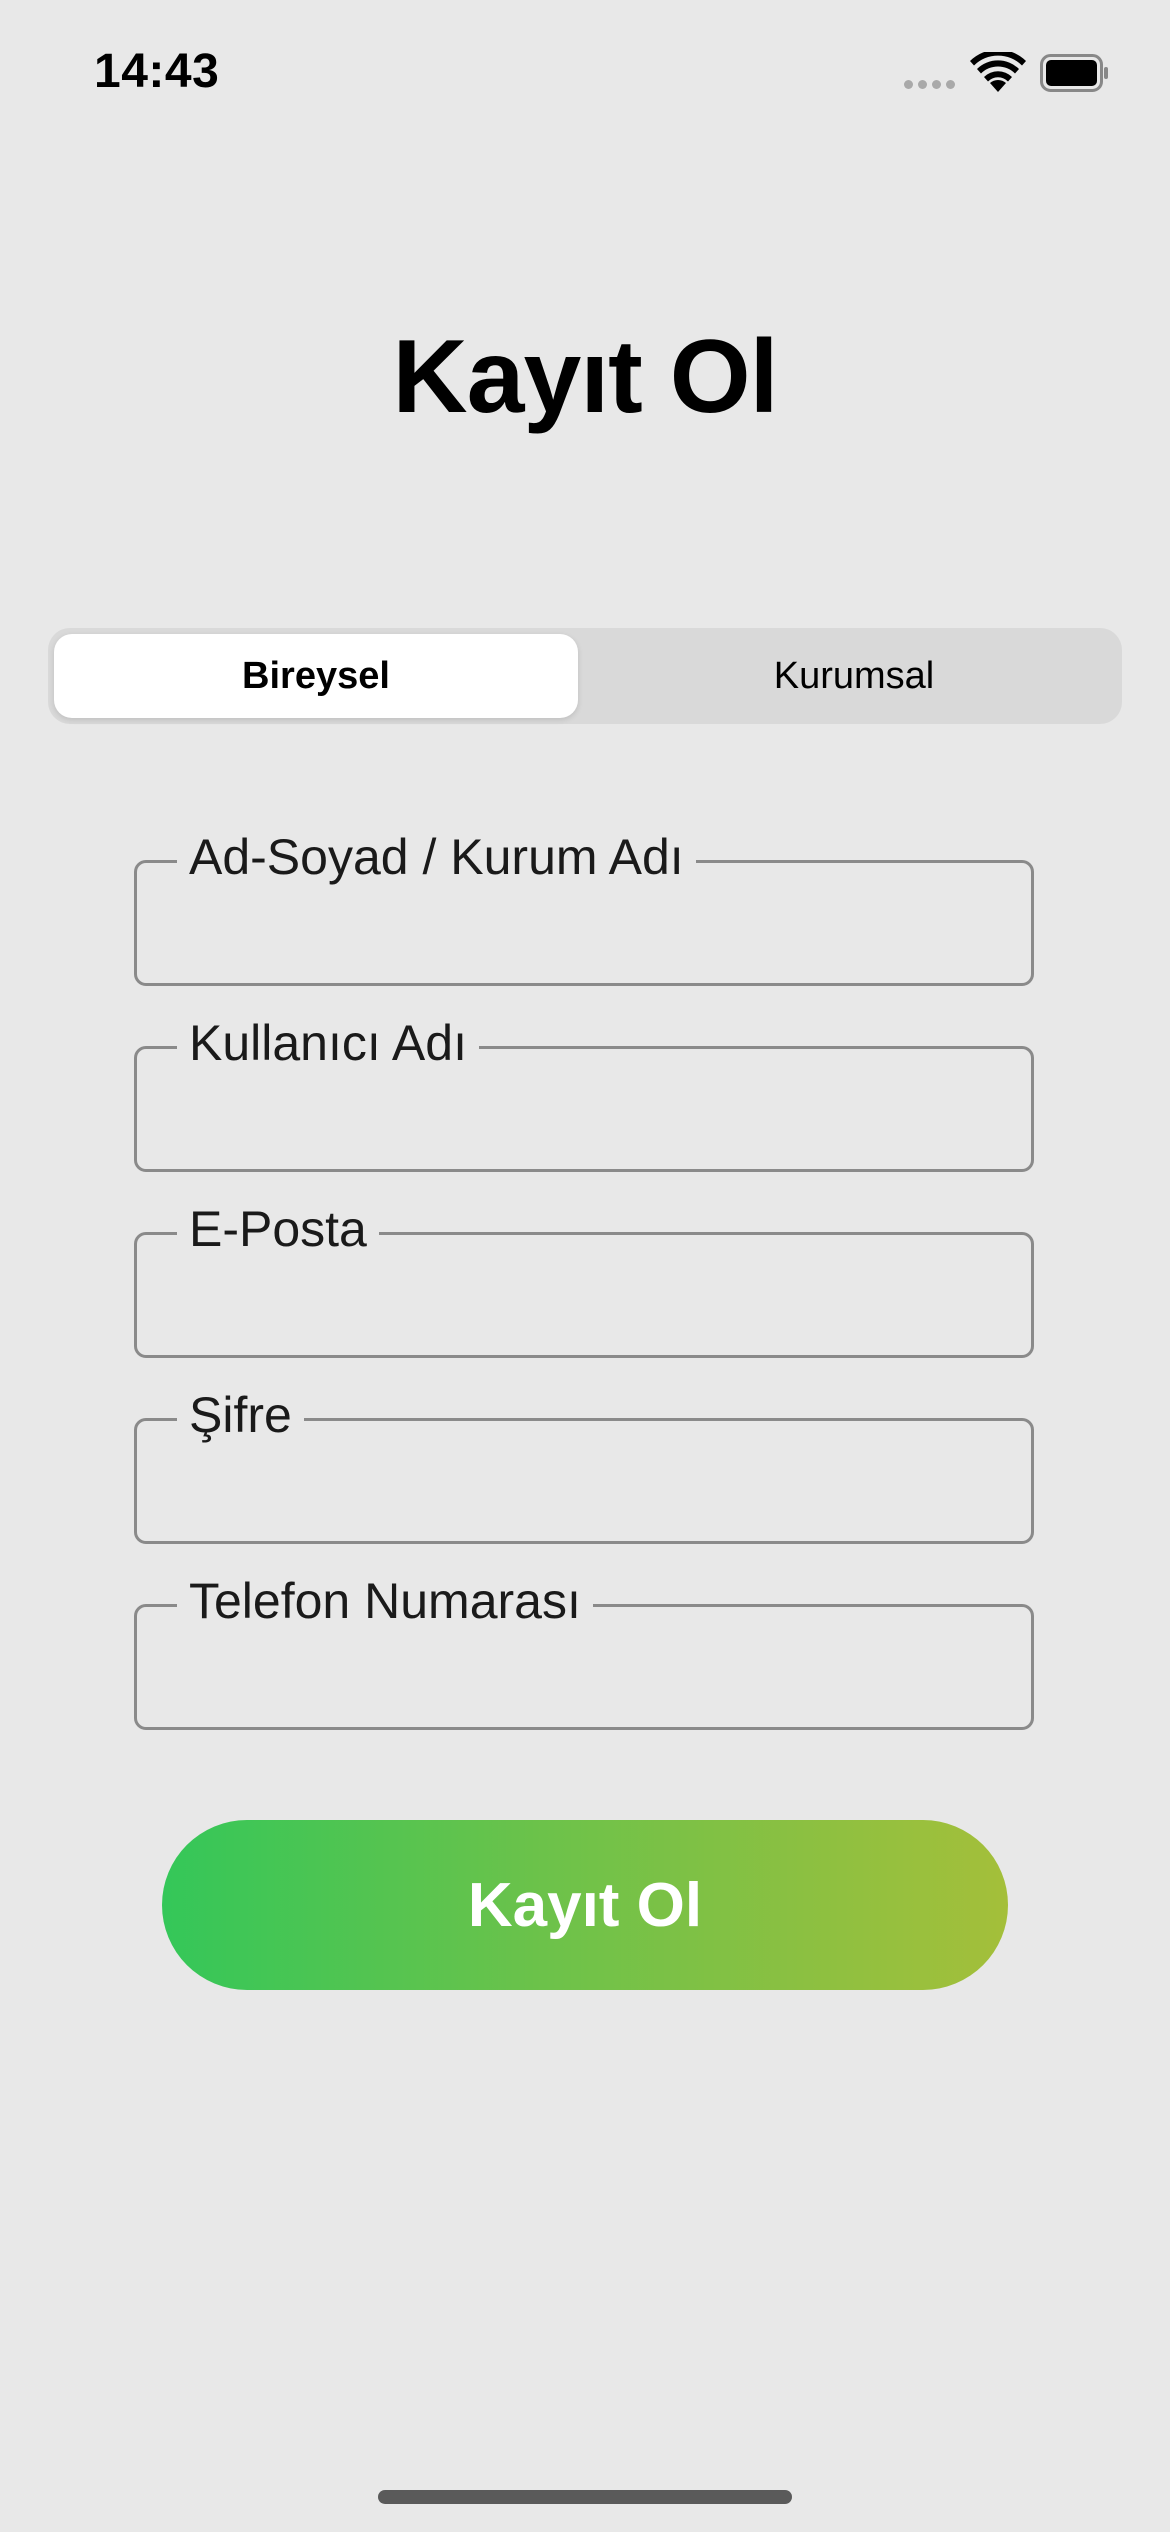 The image size is (1170, 2532). I want to click on password-field: Şifre, so click(584, 1464).